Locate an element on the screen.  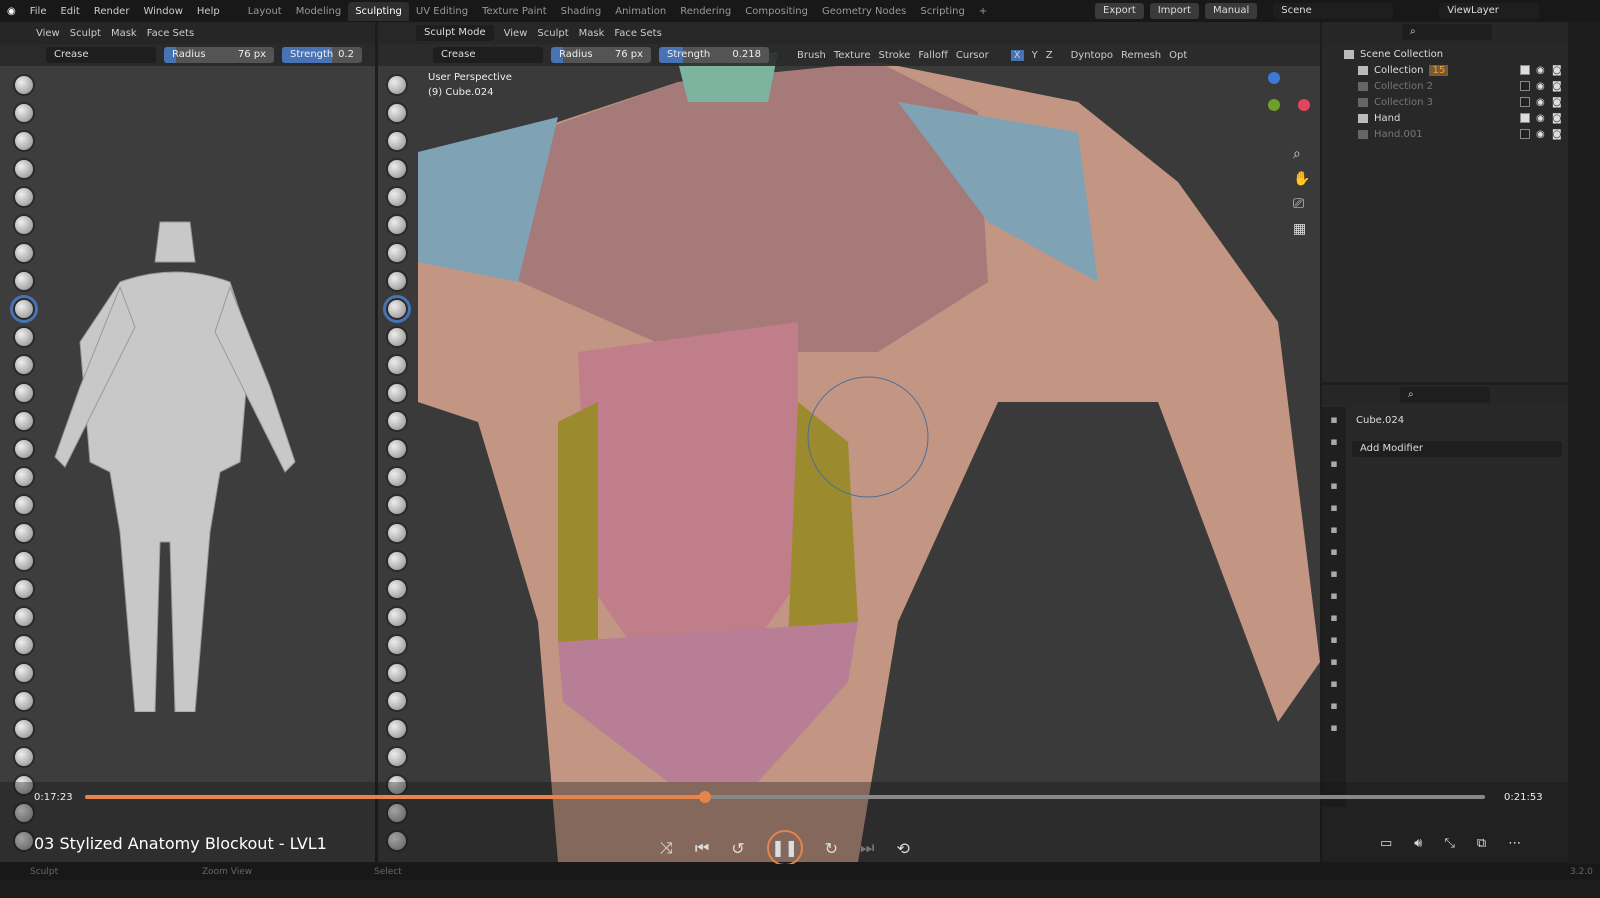
menu-file: File is located at coordinates (38, 11).